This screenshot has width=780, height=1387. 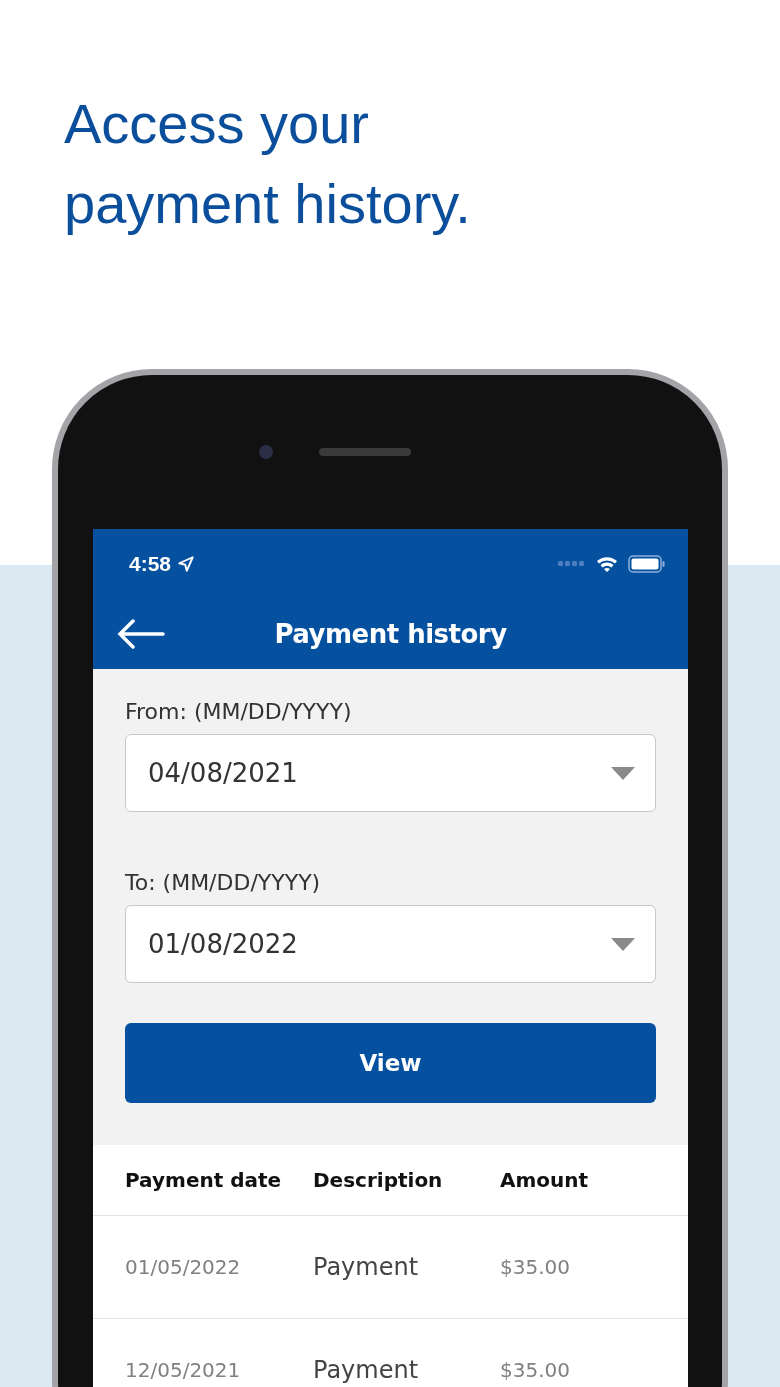 What do you see at coordinates (390, 944) in the screenshot?
I see `date-dropdown: 01/08/2022` at bounding box center [390, 944].